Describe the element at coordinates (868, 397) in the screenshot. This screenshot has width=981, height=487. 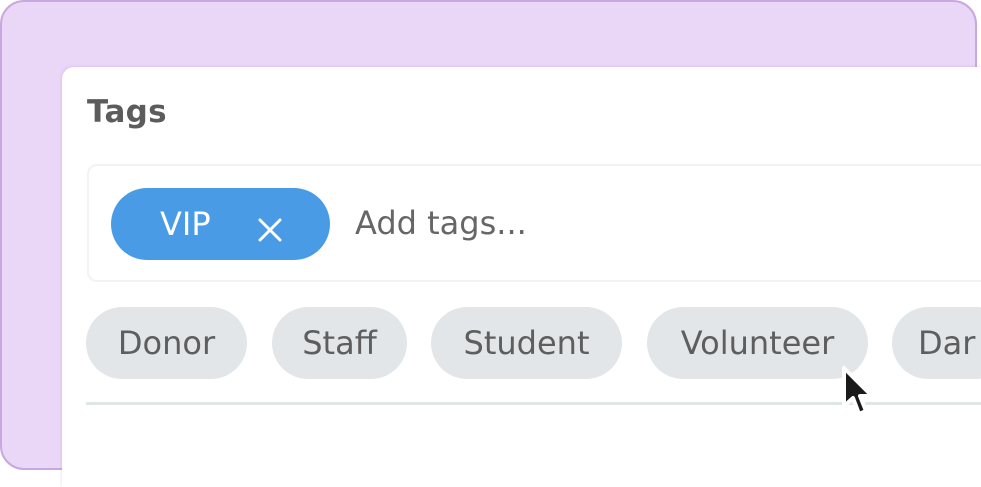
I see `mouse-pointer-icon` at that location.